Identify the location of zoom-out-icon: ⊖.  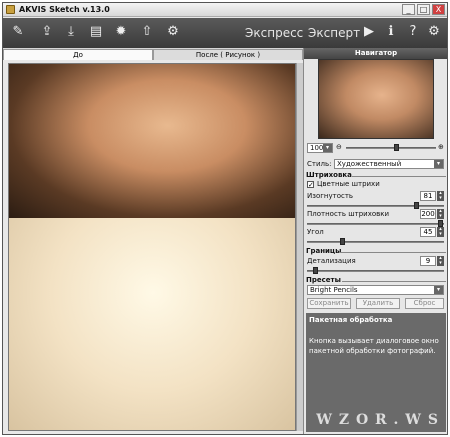
(339, 147).